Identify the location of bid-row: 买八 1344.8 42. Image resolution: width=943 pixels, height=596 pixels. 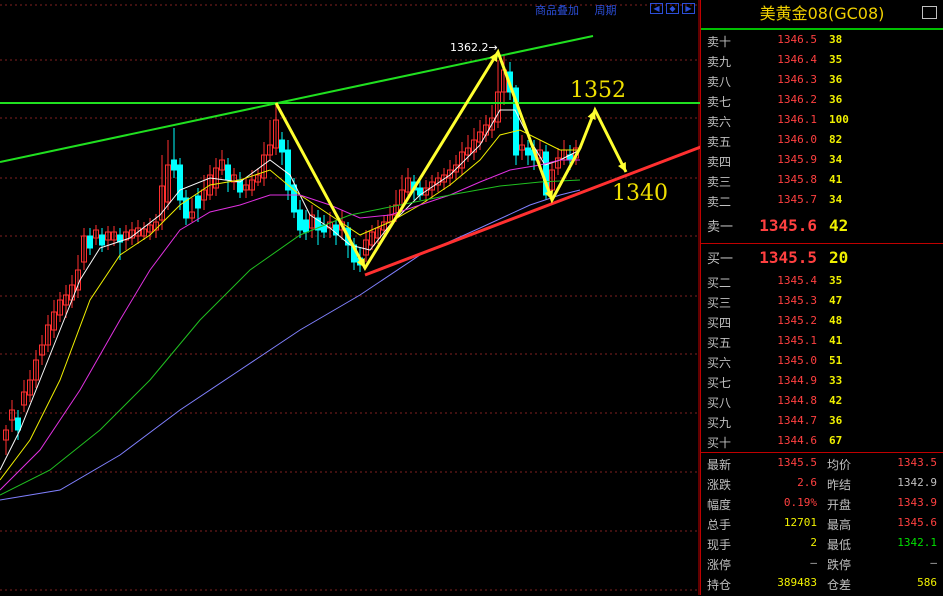
(822, 404).